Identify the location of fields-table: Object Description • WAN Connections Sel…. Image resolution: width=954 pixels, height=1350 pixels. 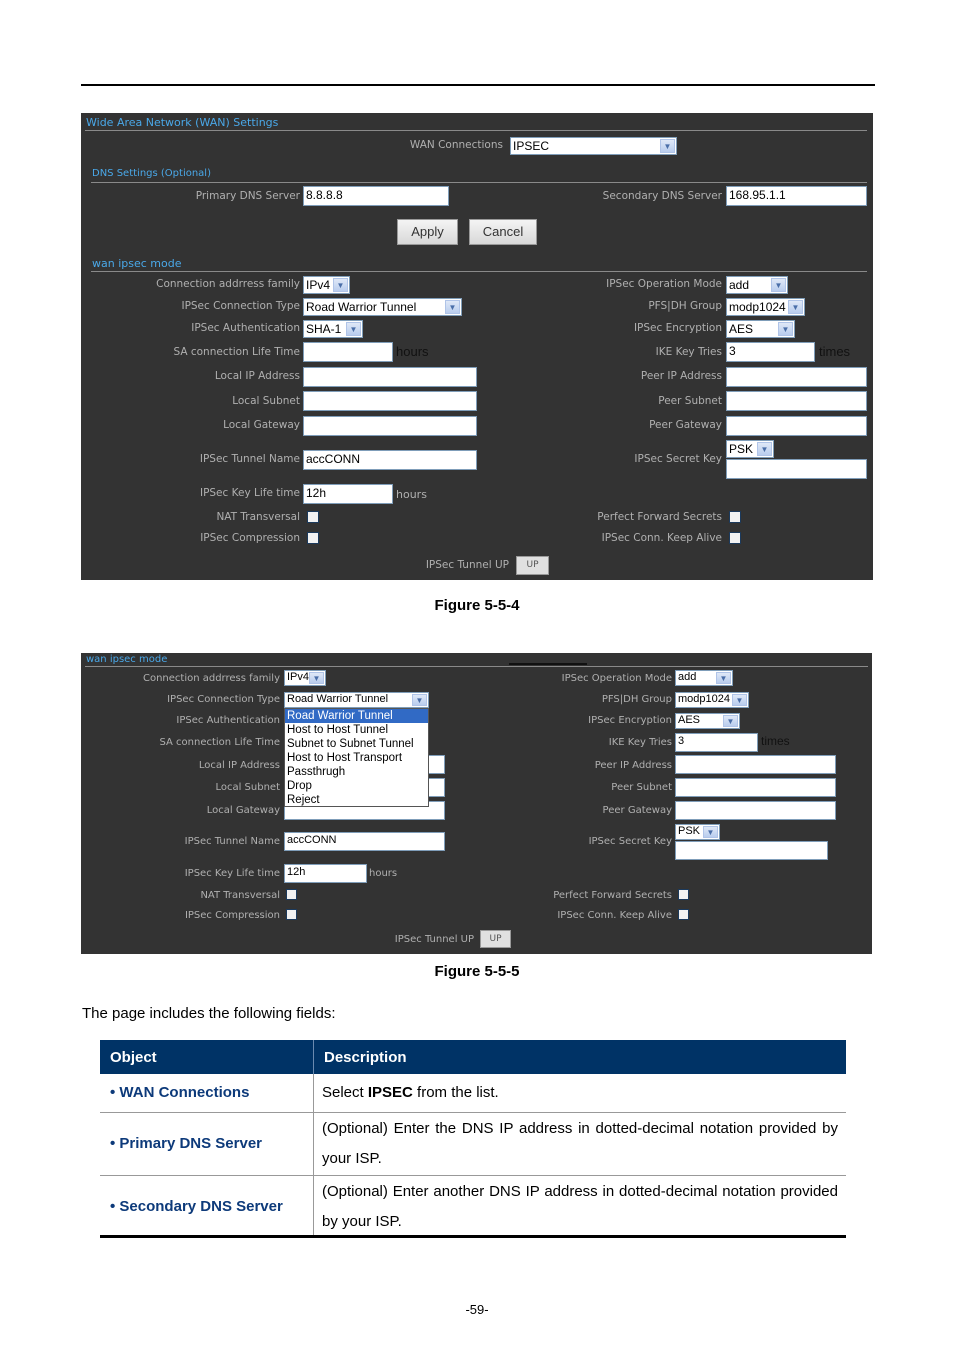
(473, 1139).